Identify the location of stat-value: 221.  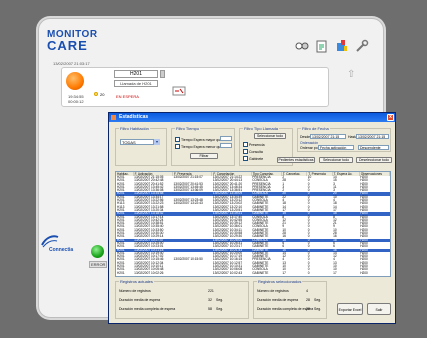
(211, 291).